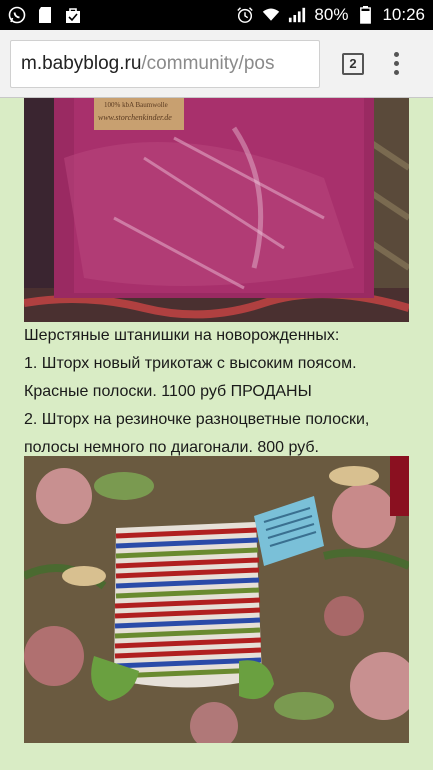 The image size is (433, 770). I want to click on url-path: /community/pos, so click(208, 63).